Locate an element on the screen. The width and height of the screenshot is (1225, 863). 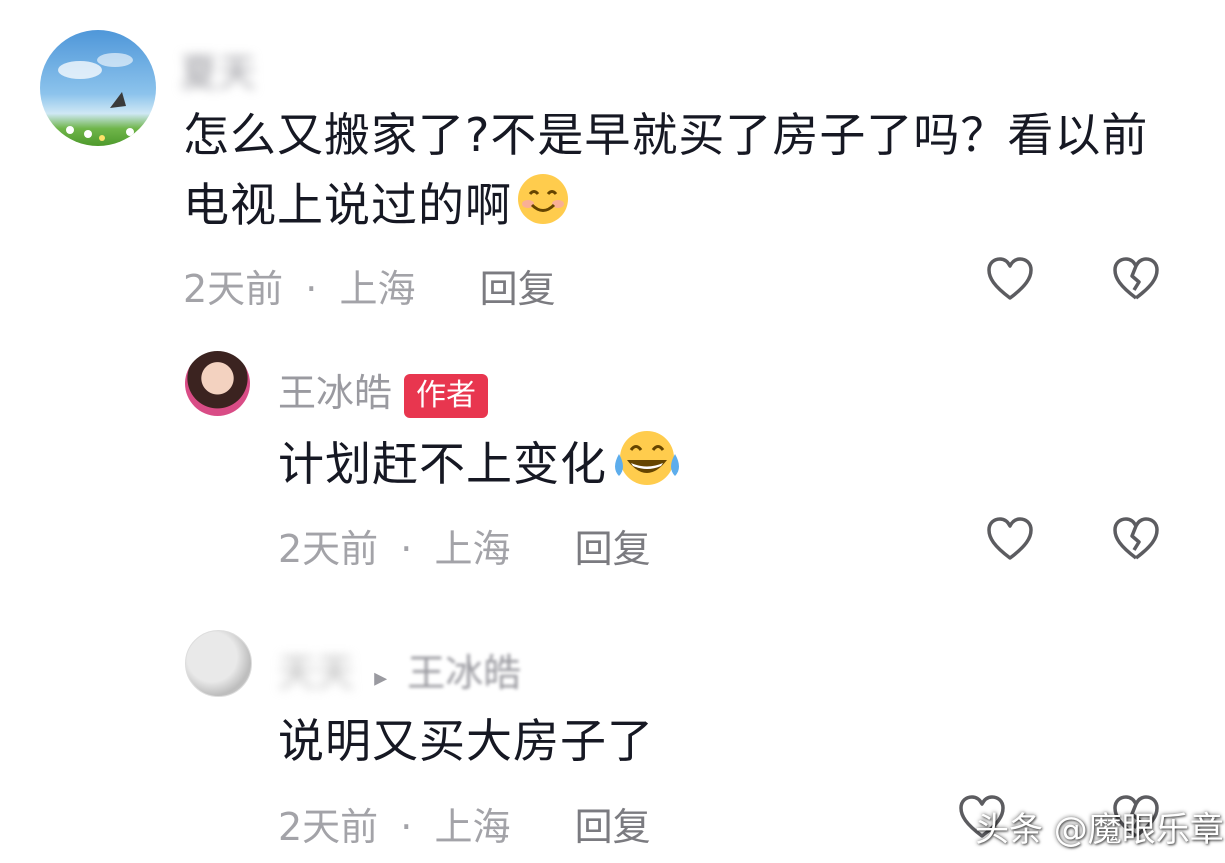
butterfly-icon is located at coordinates (96, 97).